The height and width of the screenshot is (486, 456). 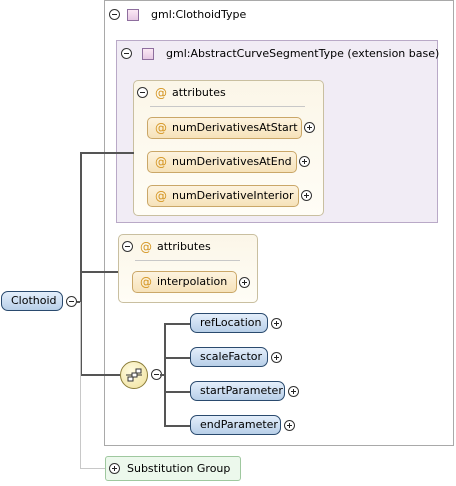 I want to click on root-element-clothoid: Clothoid, so click(x=32, y=301).